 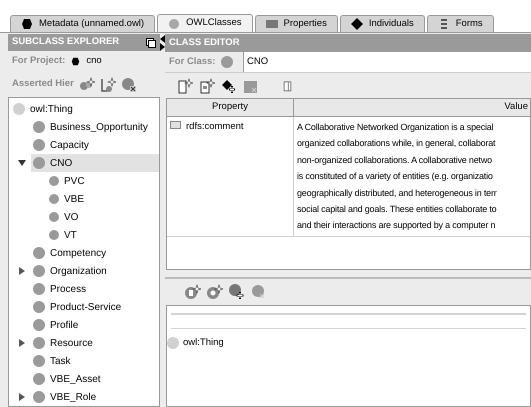 What do you see at coordinates (67, 397) in the screenshot?
I see `tree-item: VBE_Role` at bounding box center [67, 397].